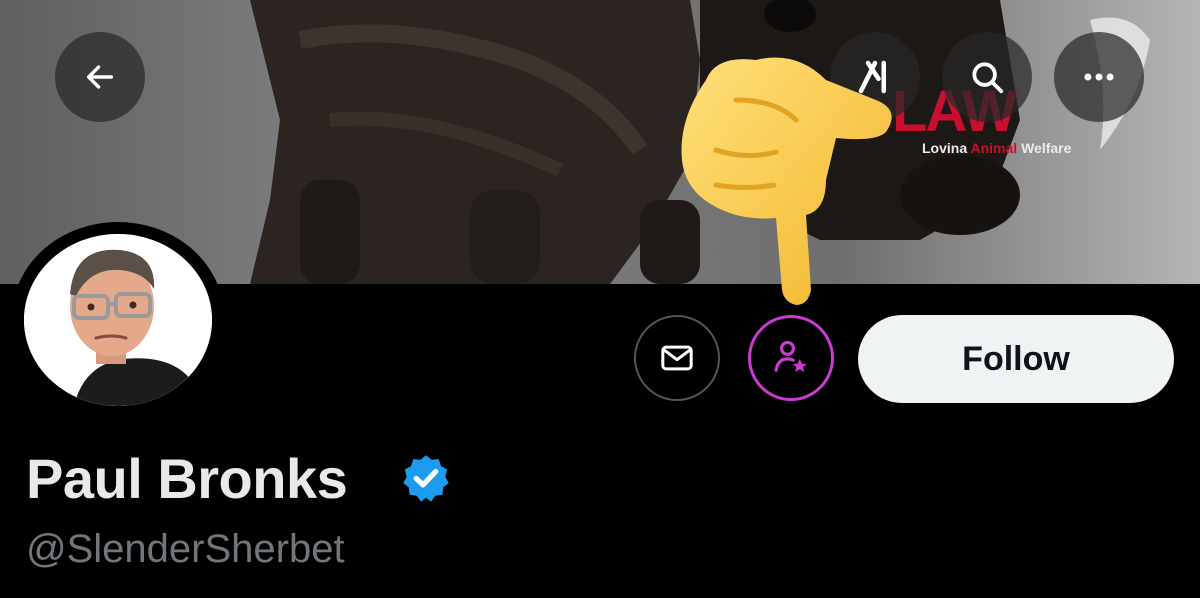 The width and height of the screenshot is (1200, 598). I want to click on search-button, so click(987, 77).